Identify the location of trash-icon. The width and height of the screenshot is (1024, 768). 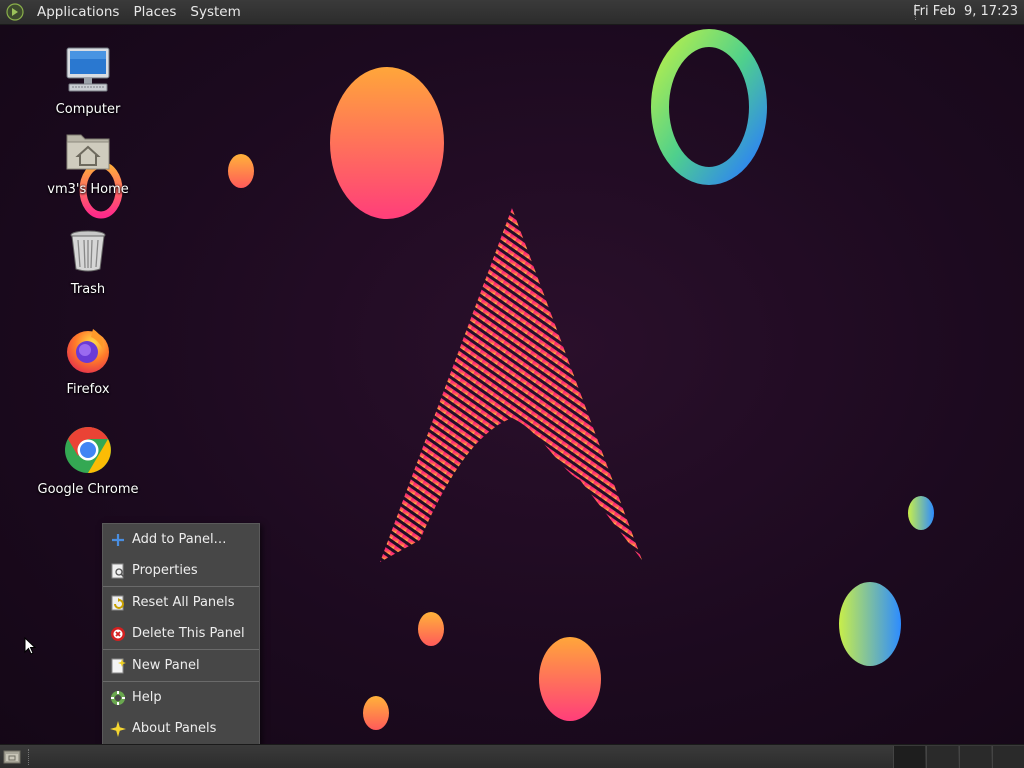
(88, 251).